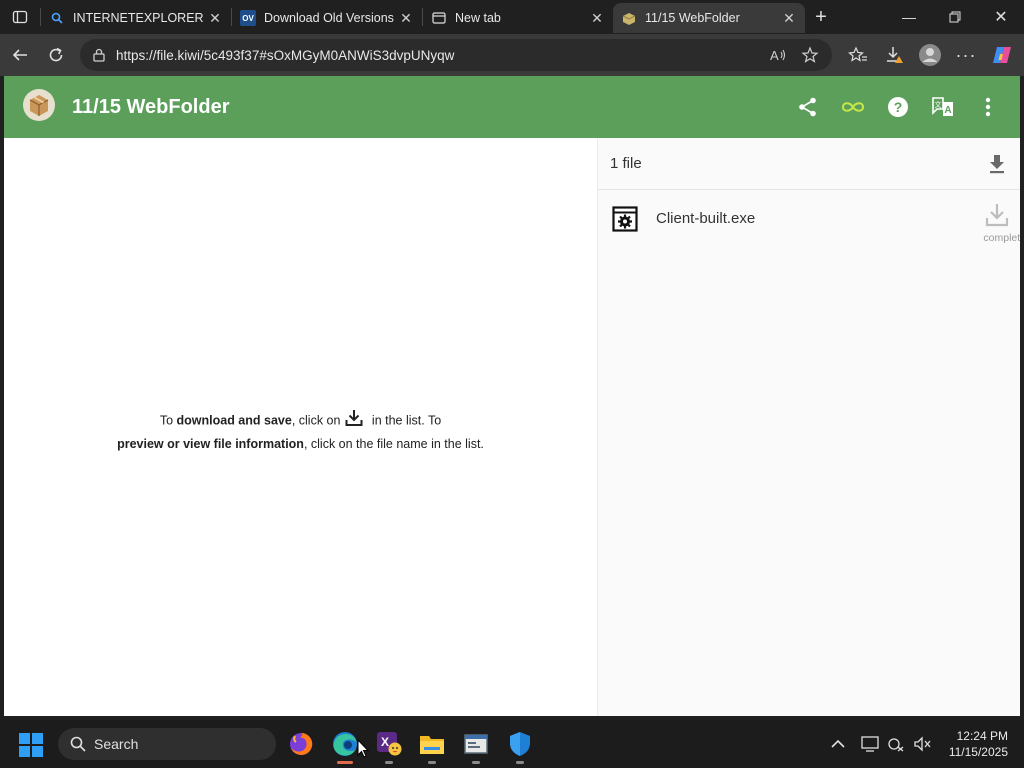  Describe the element at coordinates (810, 55) in the screenshot. I see `favorite-star-icon` at that location.